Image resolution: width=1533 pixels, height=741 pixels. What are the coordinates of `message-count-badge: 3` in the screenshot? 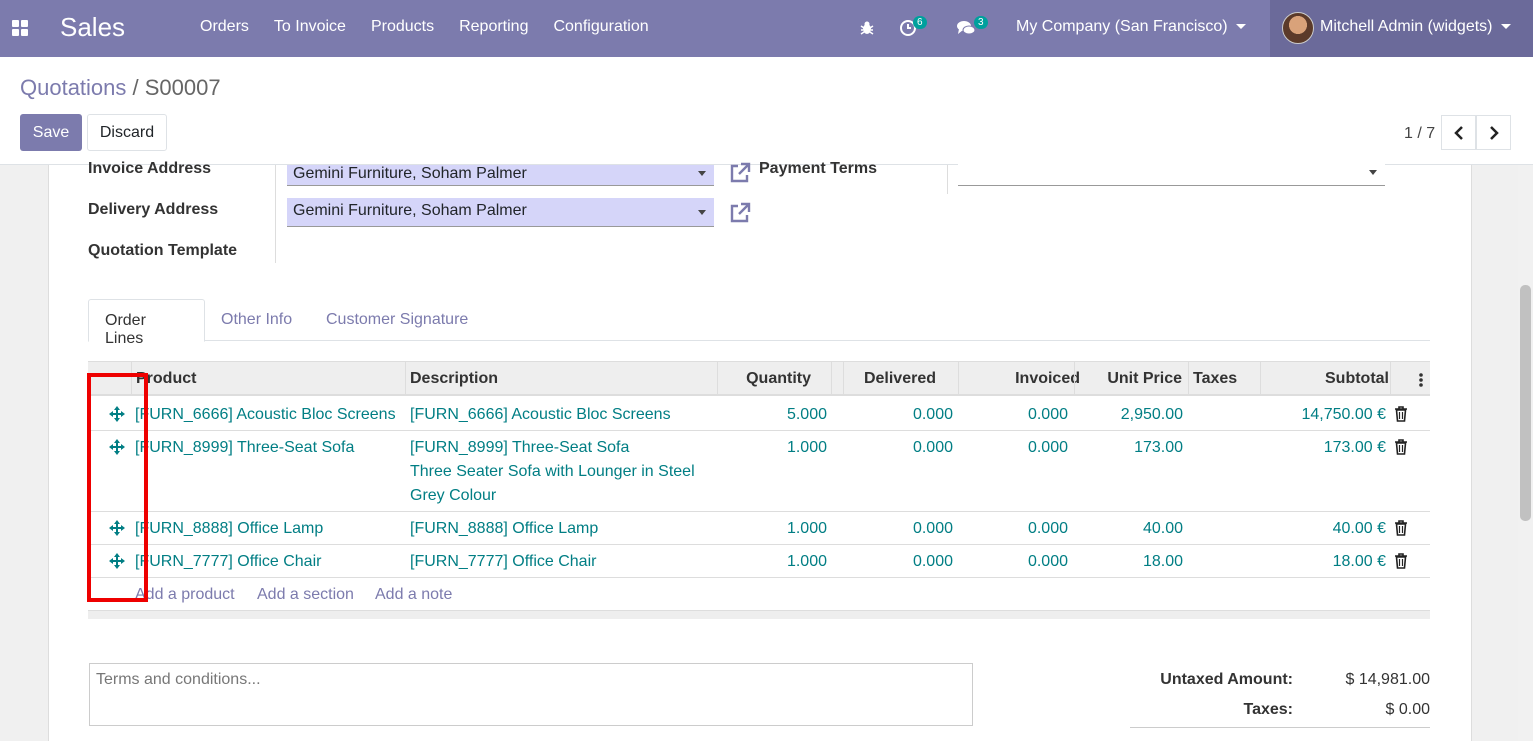 It's located at (981, 22).